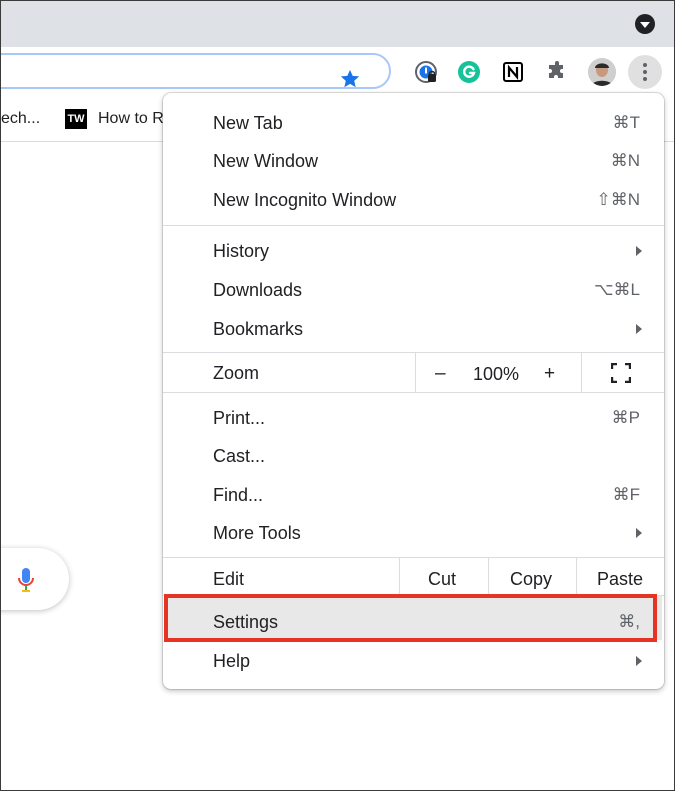  Describe the element at coordinates (602, 72) in the screenshot. I see `profile-avatar` at that location.